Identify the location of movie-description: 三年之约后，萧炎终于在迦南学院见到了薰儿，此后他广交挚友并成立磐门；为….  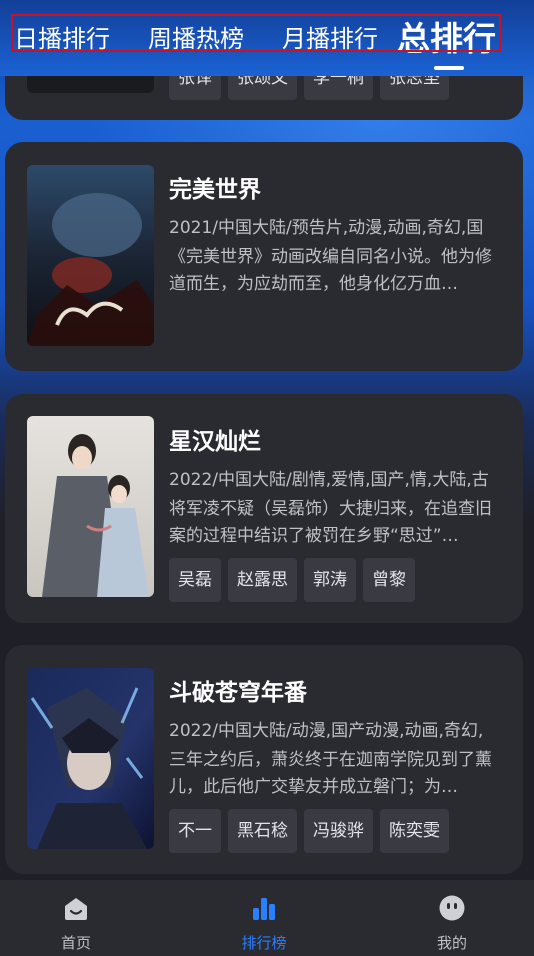
(330, 773).